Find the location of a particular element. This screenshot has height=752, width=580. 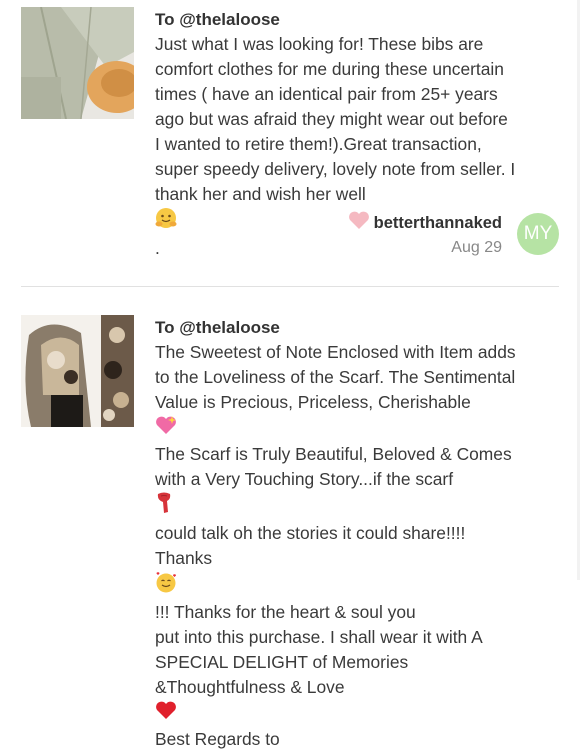

heart-icon is located at coordinates (359, 223).